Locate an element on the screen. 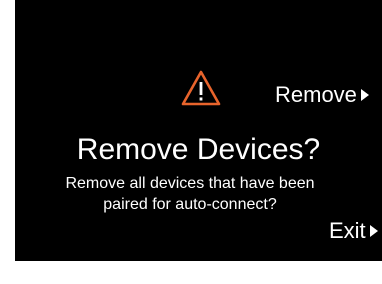 The height and width of the screenshot is (284, 382). exit-button: Exit is located at coordinates (353, 231).